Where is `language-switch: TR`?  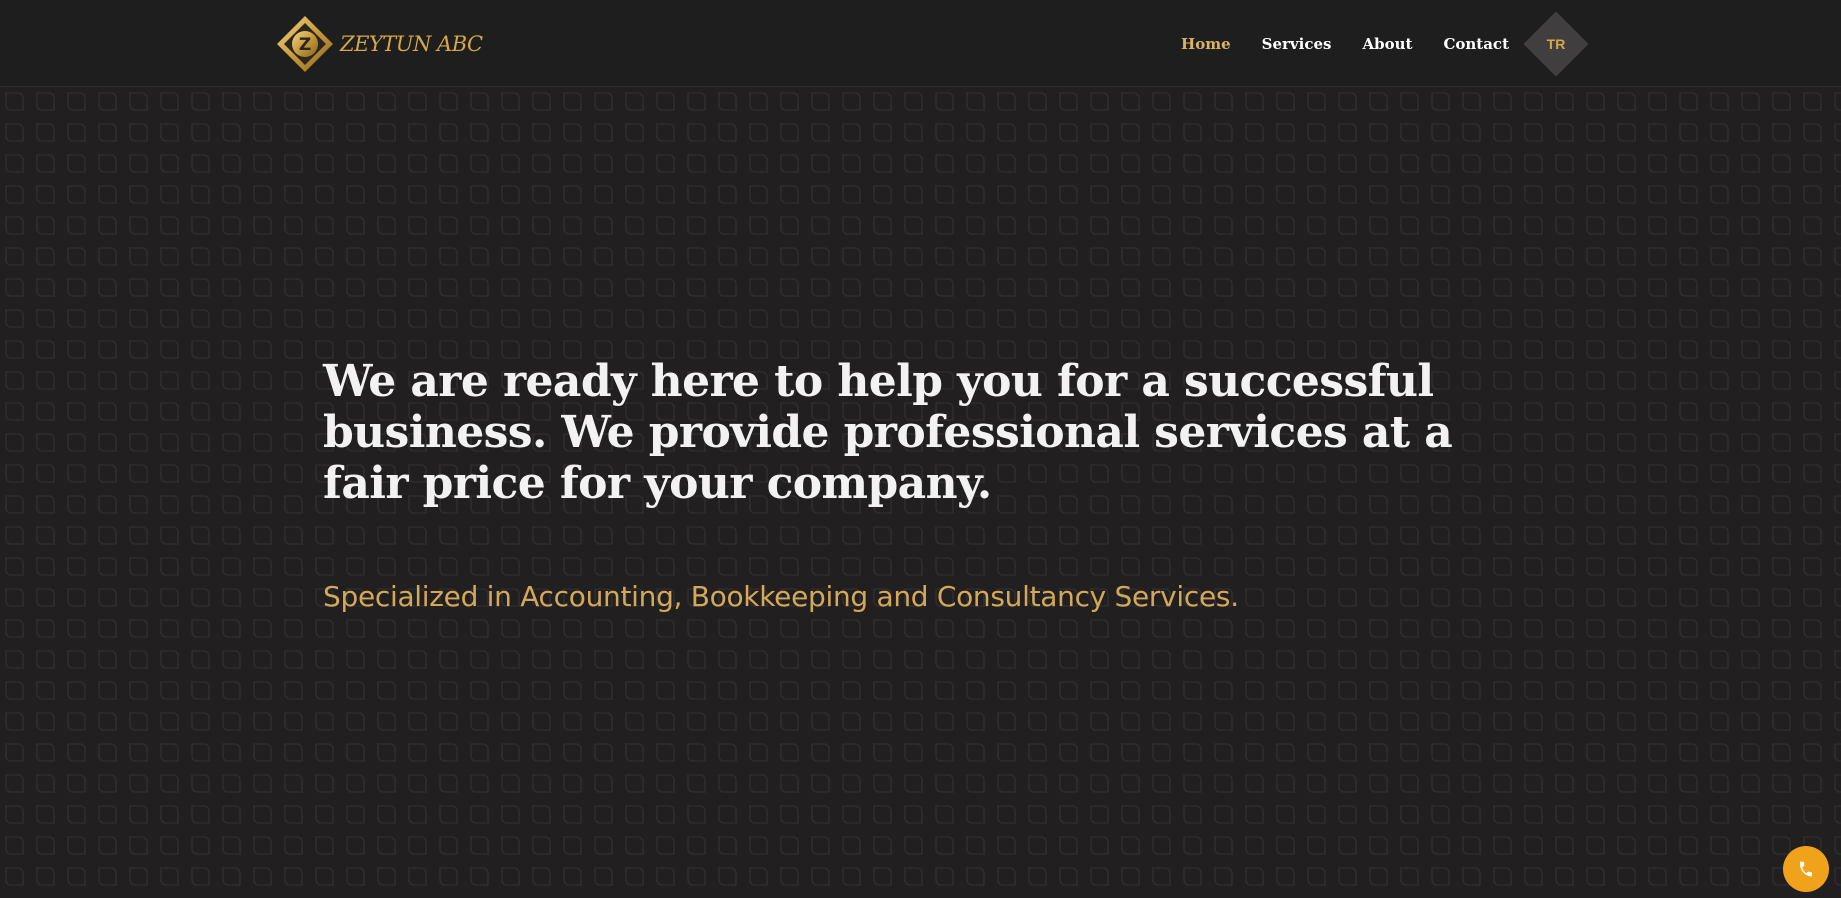 language-switch: TR is located at coordinates (1556, 44).